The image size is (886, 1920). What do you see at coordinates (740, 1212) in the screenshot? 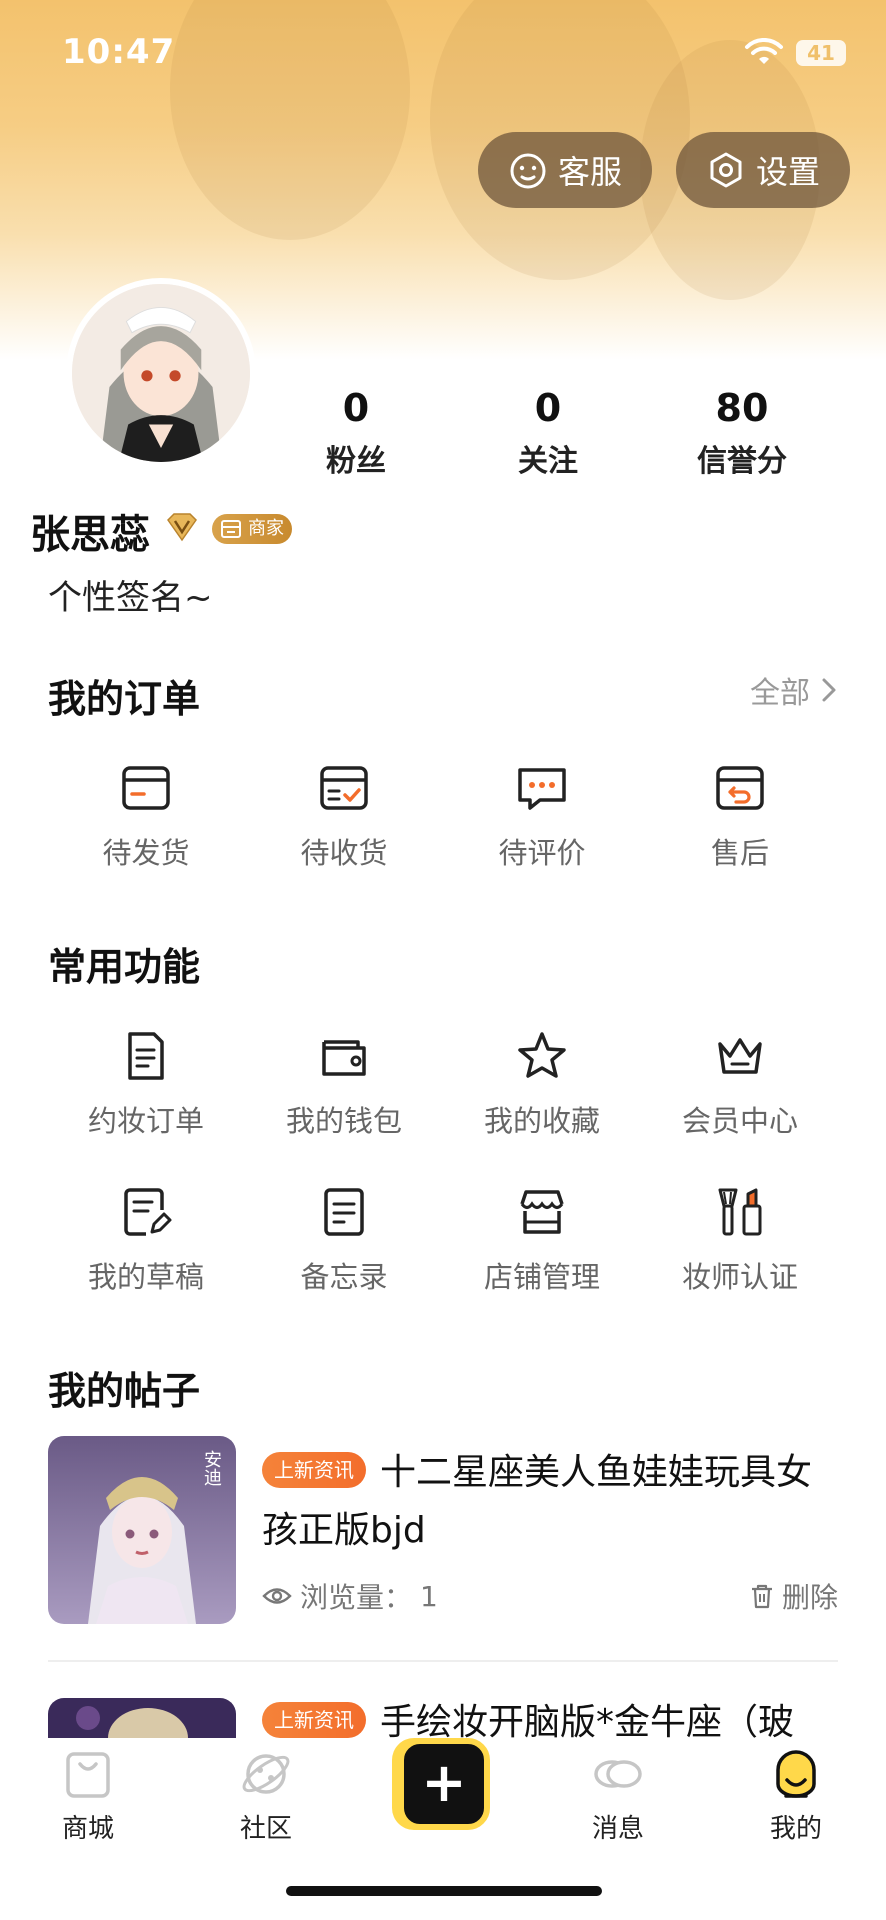
I see `makeup-tools-icon` at bounding box center [740, 1212].